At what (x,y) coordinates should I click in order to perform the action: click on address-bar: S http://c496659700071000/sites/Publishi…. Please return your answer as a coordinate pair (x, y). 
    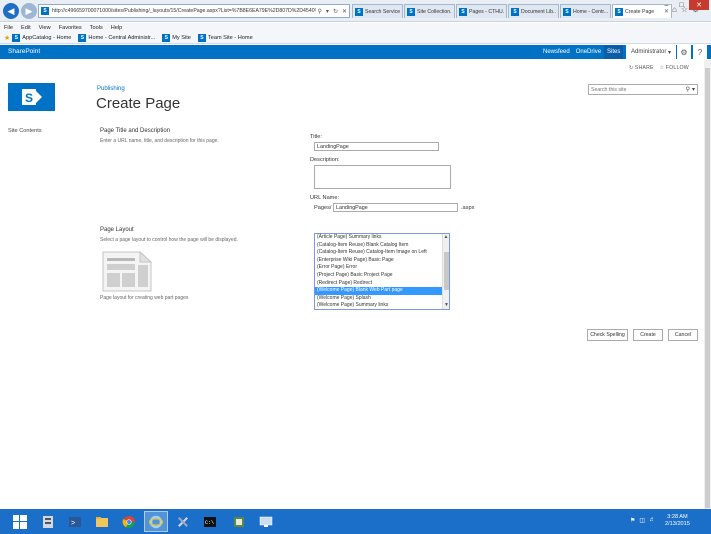
    Looking at the image, I should click on (194, 11).